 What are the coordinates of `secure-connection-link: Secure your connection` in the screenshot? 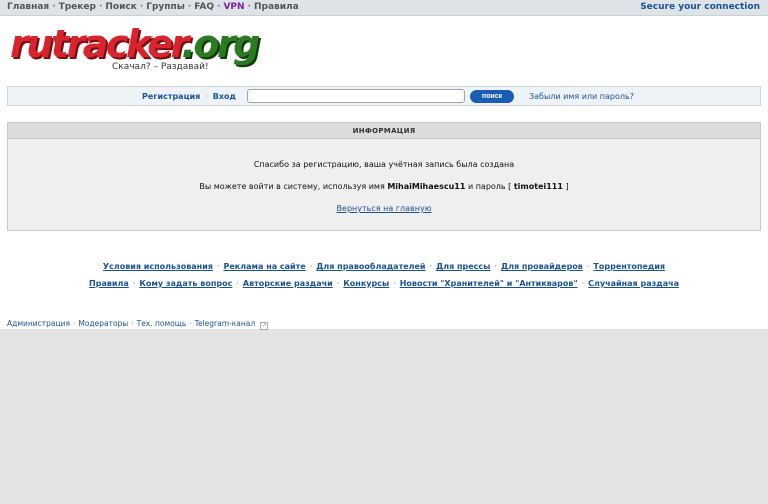 It's located at (700, 7).